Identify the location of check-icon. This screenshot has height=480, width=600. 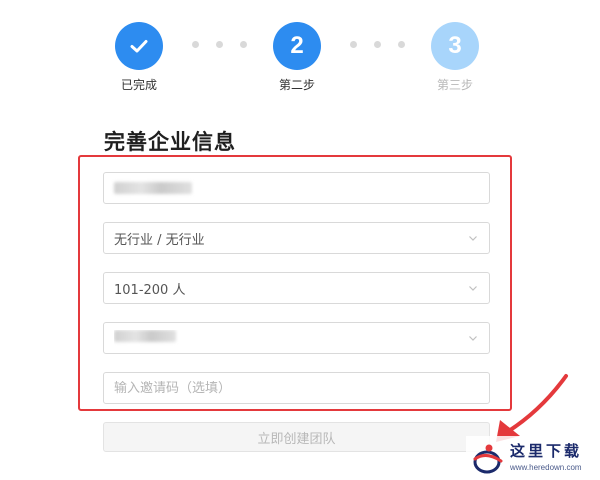
(139, 46).